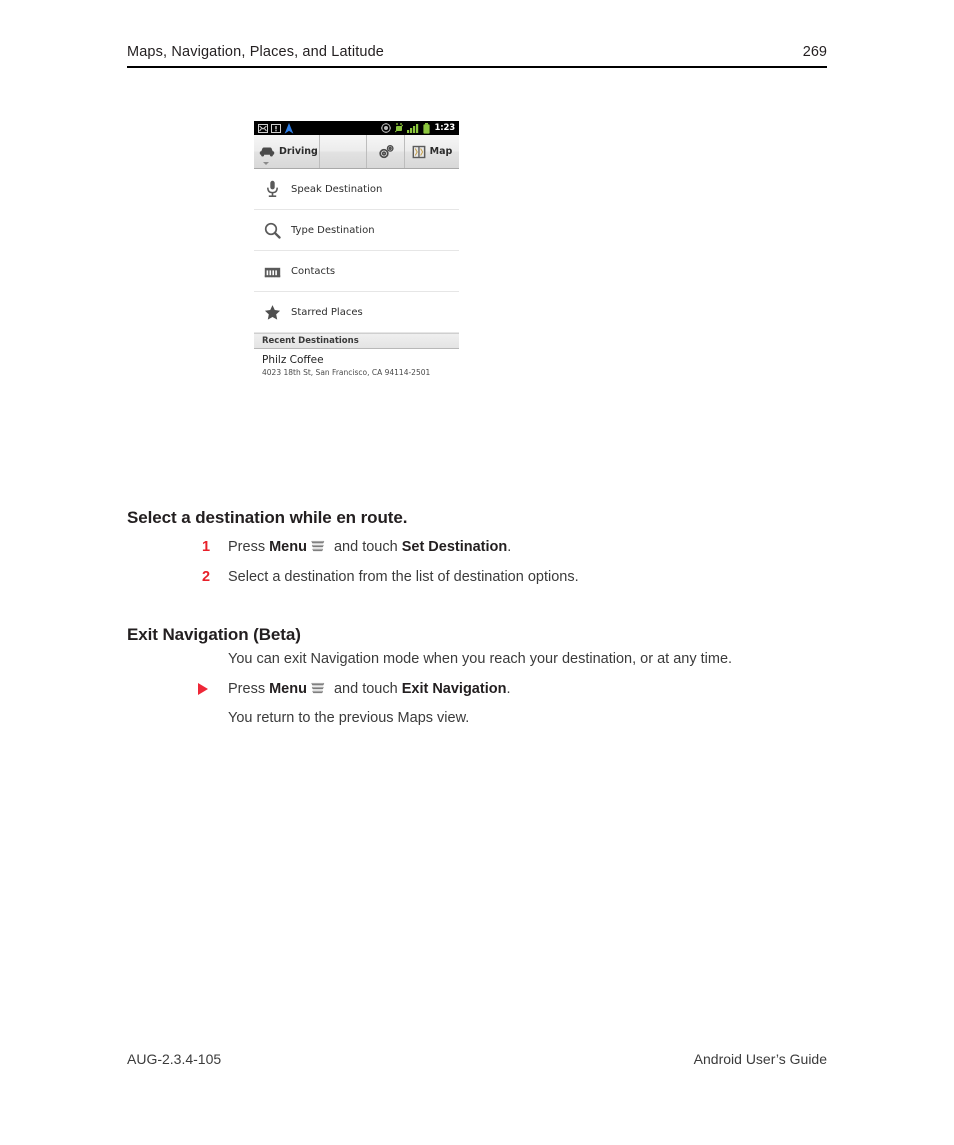 The image size is (954, 1145). Describe the element at coordinates (174, 1059) in the screenshot. I see `footer-doc-id: AUG-2.3.4-105` at that location.